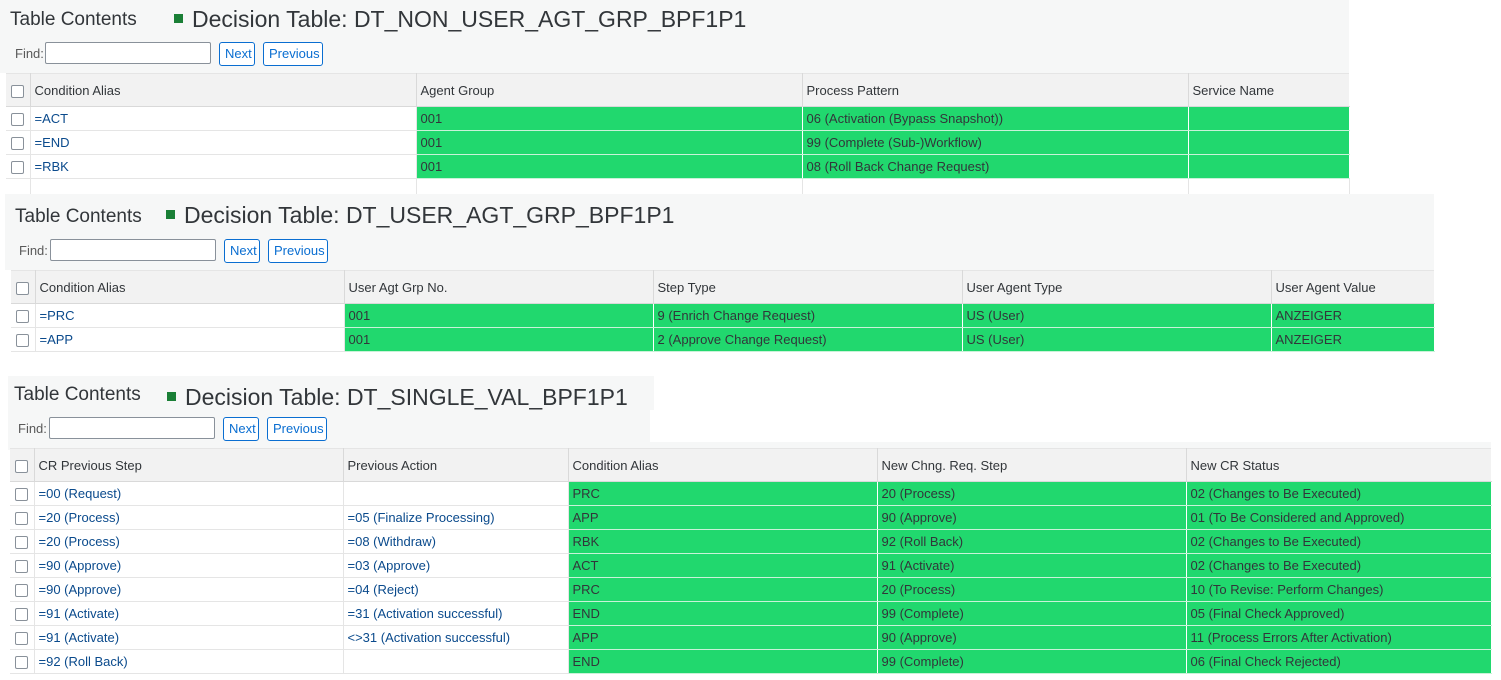 The height and width of the screenshot is (680, 1501). What do you see at coordinates (1032, 541) in the screenshot?
I see `table-cell: 92 (Roll Back)` at bounding box center [1032, 541].